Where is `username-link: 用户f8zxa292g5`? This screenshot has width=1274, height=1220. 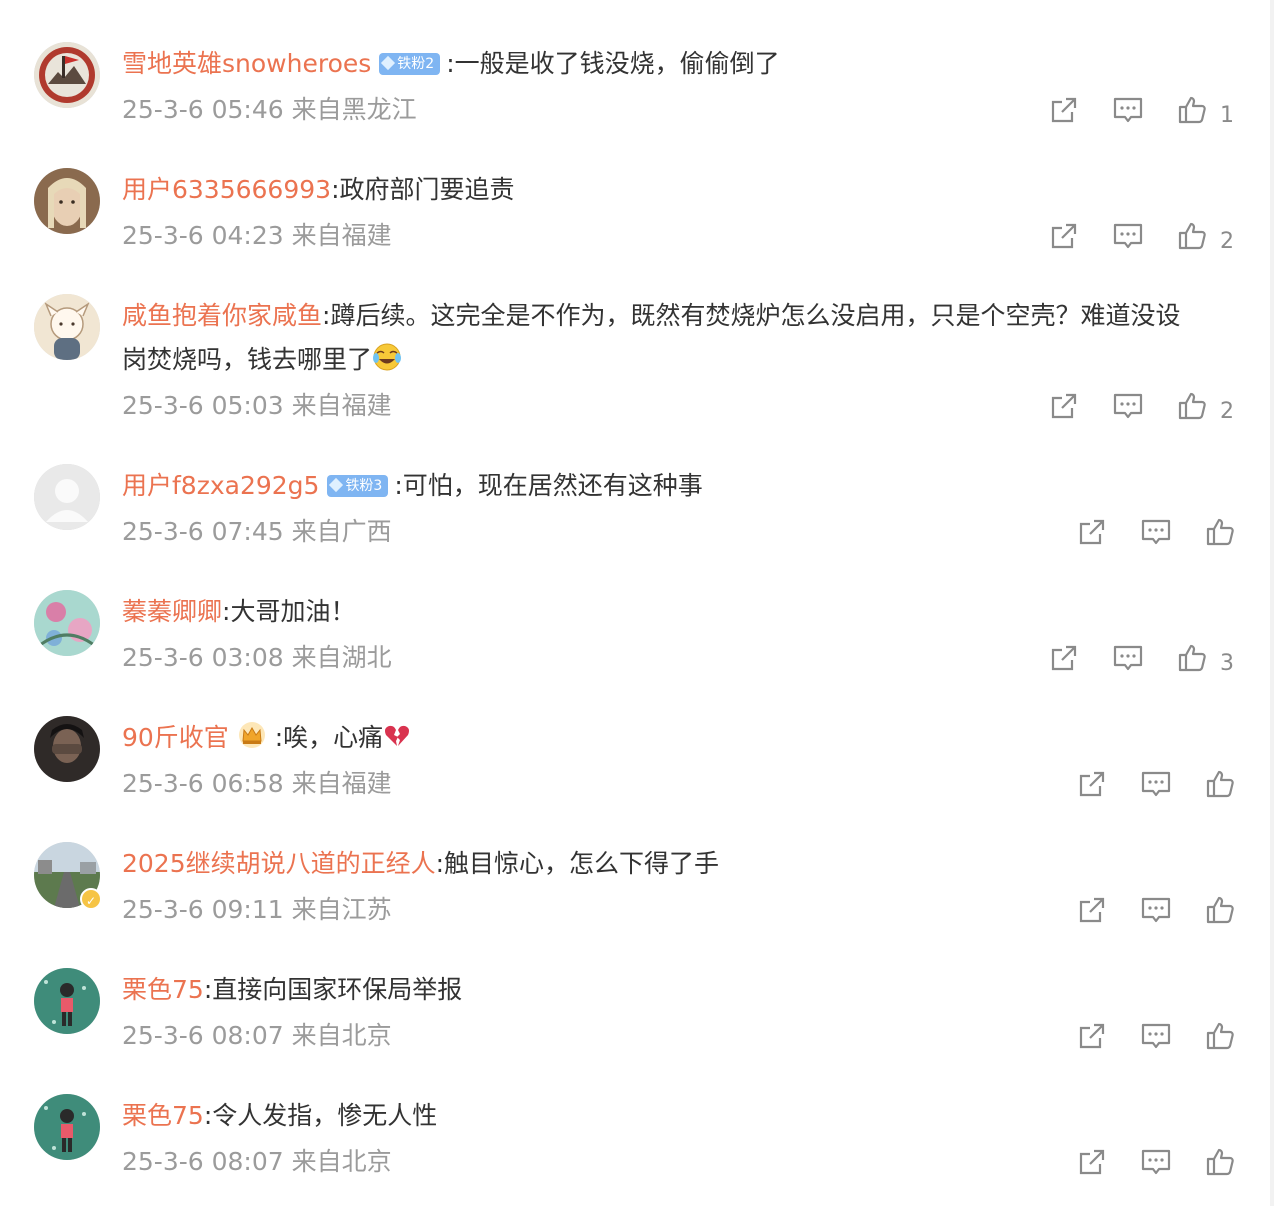 username-link: 用户f8zxa292g5 is located at coordinates (220, 485).